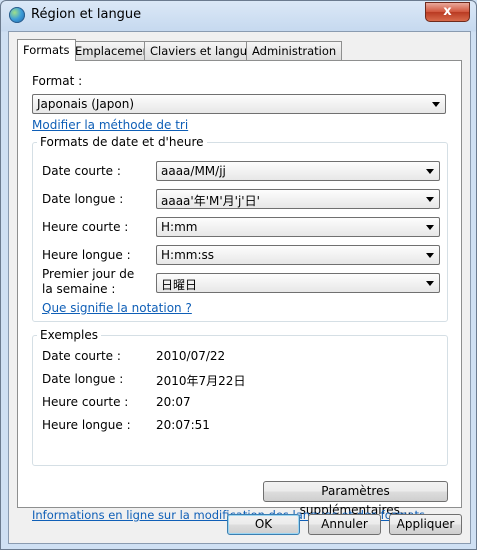 The image size is (477, 550). I want to click on format-label: Format :, so click(57, 81).